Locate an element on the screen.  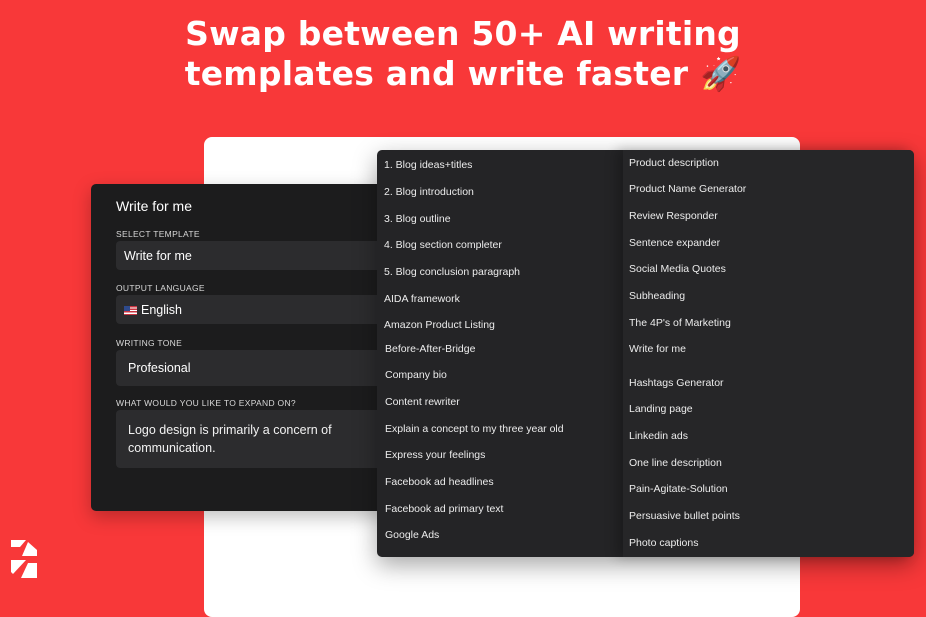
menu-item: Hashtags Generator is located at coordinates (676, 383).